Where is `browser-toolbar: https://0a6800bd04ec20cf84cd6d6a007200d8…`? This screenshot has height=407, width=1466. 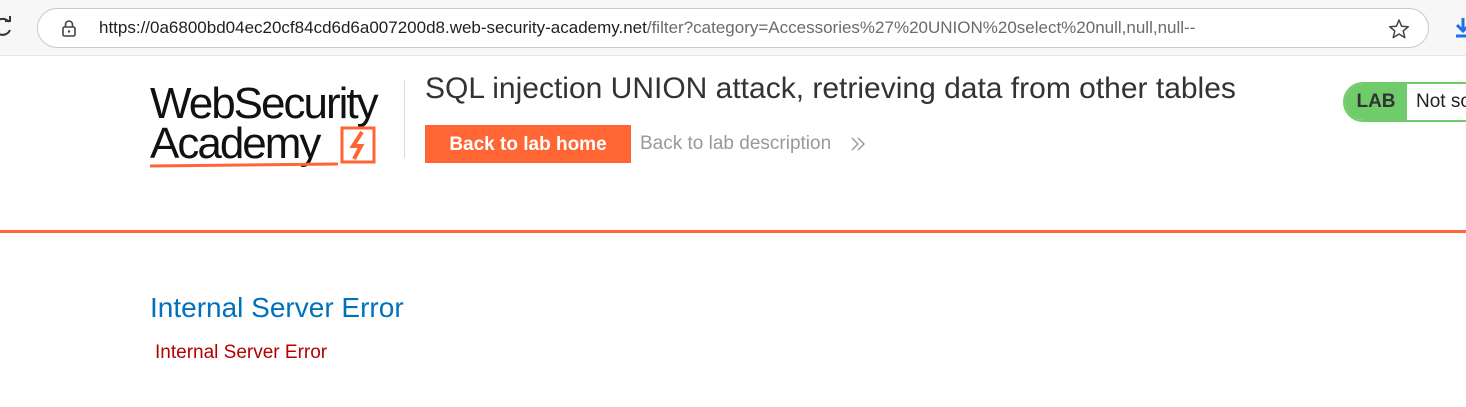 browser-toolbar: https://0a6800bd04ec20cf84cd6d6a007200d8… is located at coordinates (733, 28).